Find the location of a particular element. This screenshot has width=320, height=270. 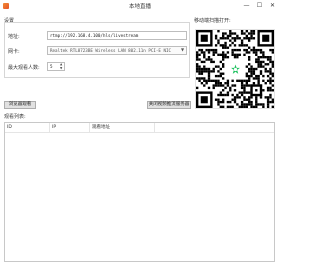

header-divider is located at coordinates (139, 132).